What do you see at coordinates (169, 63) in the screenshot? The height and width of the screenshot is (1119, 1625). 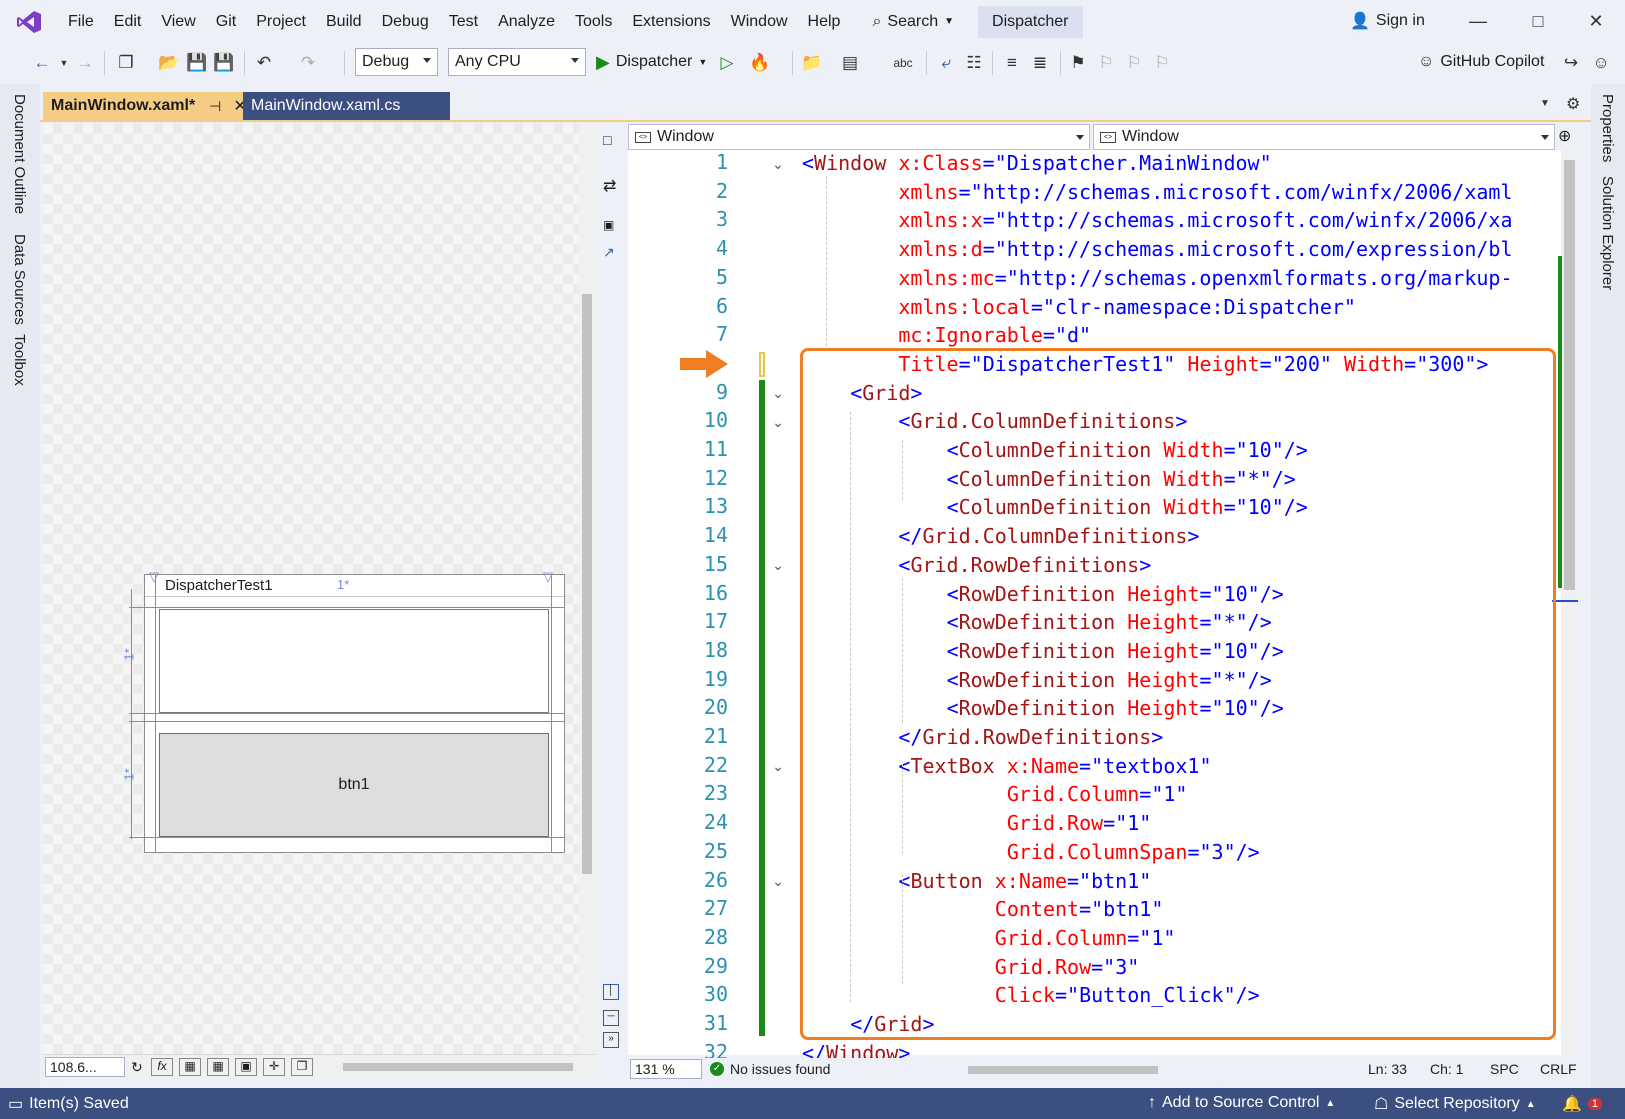 I see `open-folder-icon: 📂` at bounding box center [169, 63].